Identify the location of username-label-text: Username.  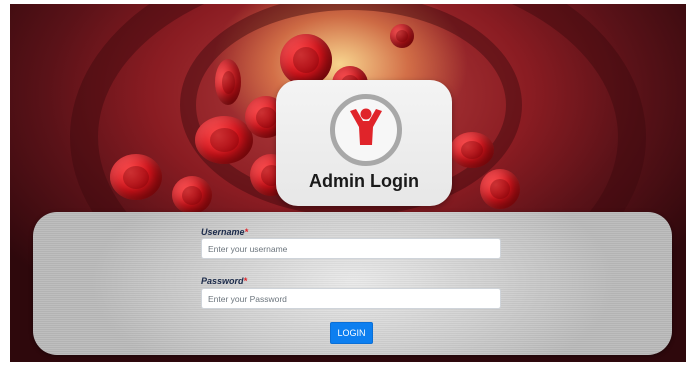
(223, 232).